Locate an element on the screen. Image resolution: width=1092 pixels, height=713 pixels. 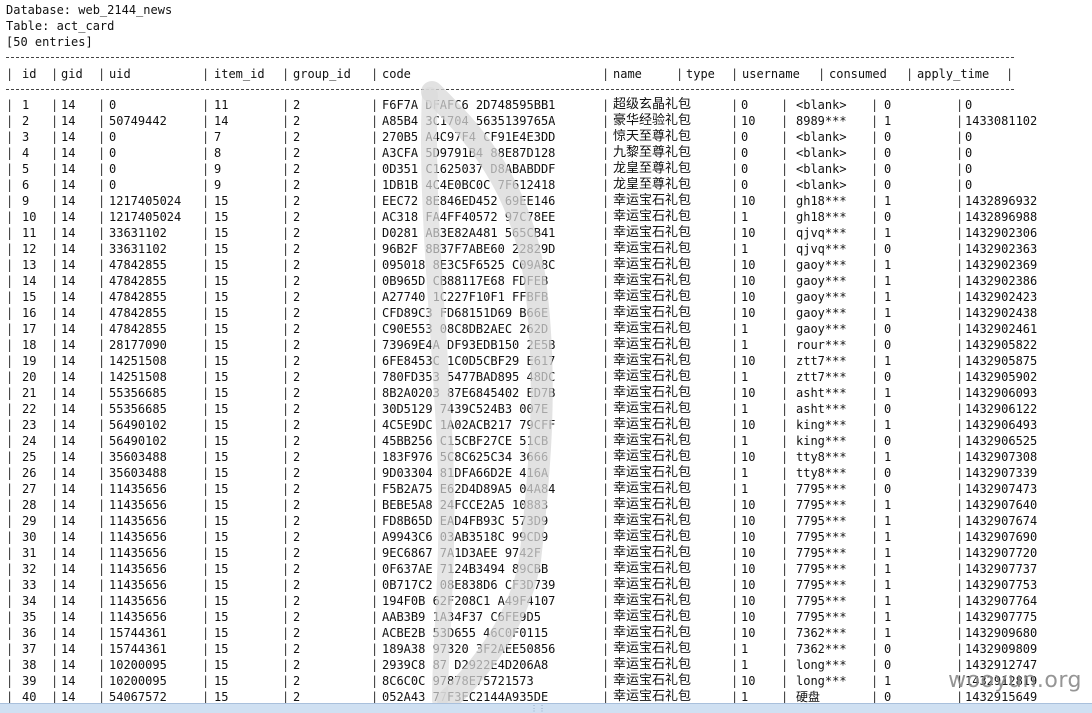
cell-uid: 35603488 is located at coordinates (138, 473).